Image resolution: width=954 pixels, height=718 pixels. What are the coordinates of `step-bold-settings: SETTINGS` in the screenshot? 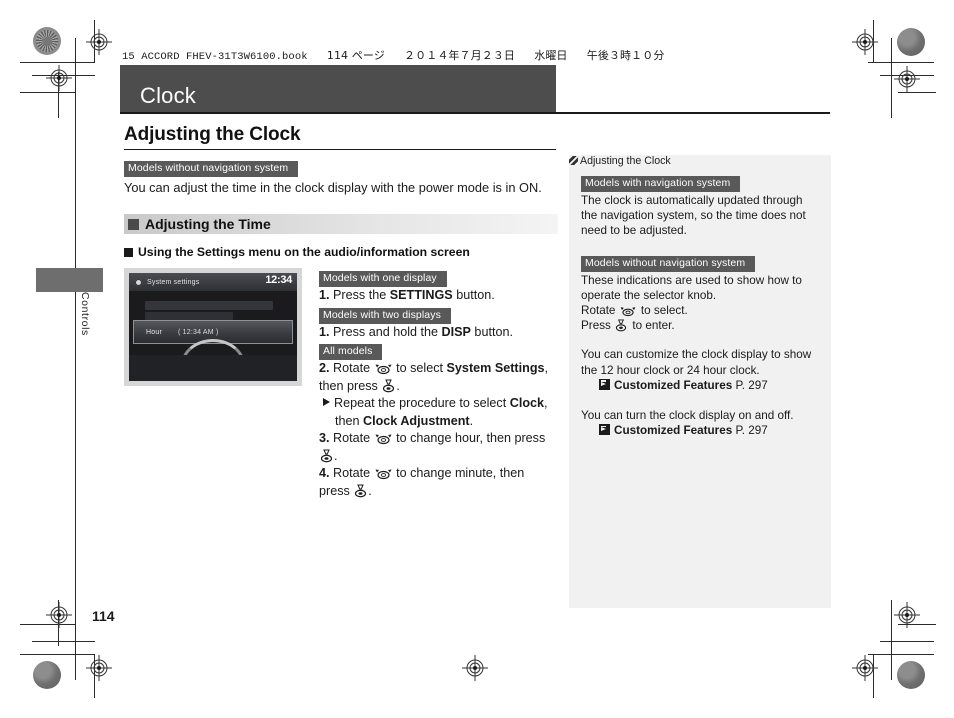 It's located at (421, 295).